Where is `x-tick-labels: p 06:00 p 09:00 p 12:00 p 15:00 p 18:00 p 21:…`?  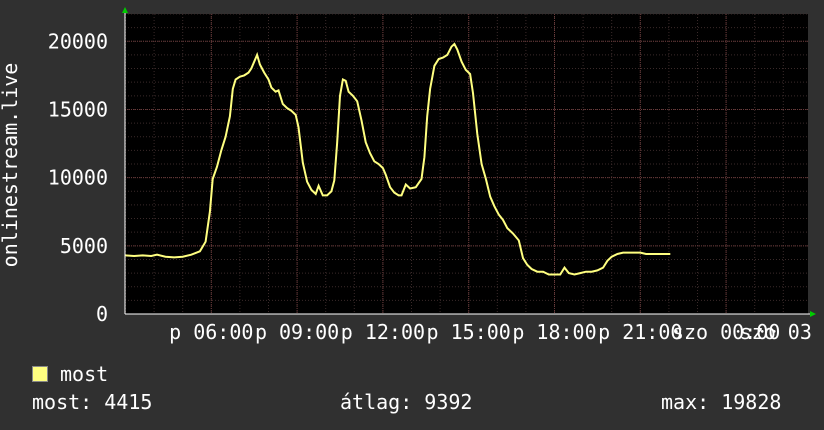 x-tick-labels: p 06:00 p 09:00 p 12:00 p 15:00 p 18:00 p 21:… is located at coordinates (490, 332).